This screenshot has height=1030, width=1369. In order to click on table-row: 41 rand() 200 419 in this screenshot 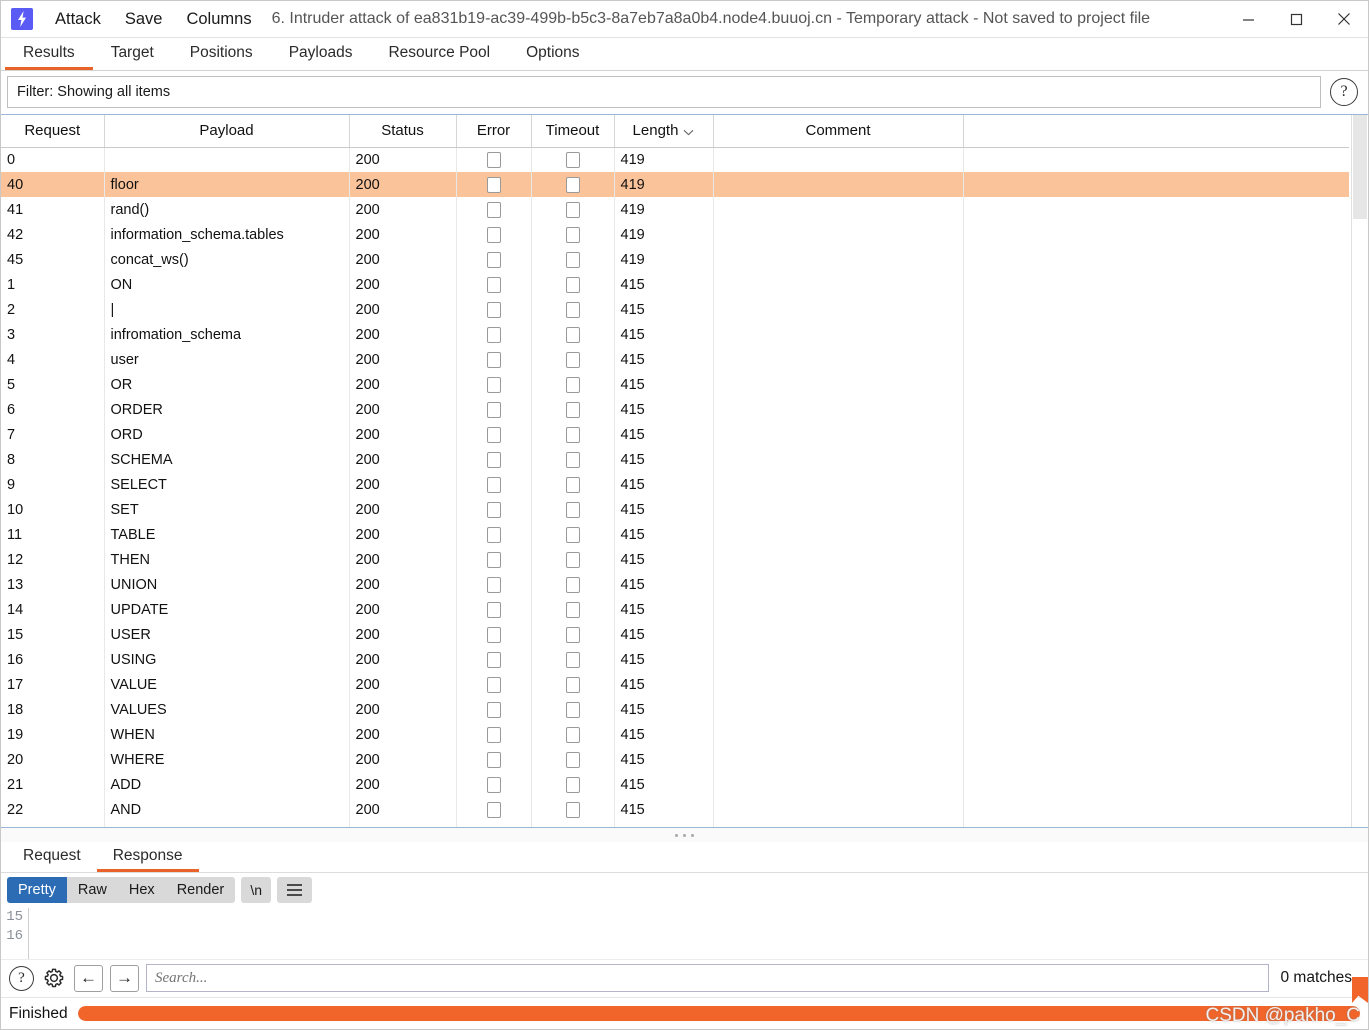, I will do `click(675, 209)`.